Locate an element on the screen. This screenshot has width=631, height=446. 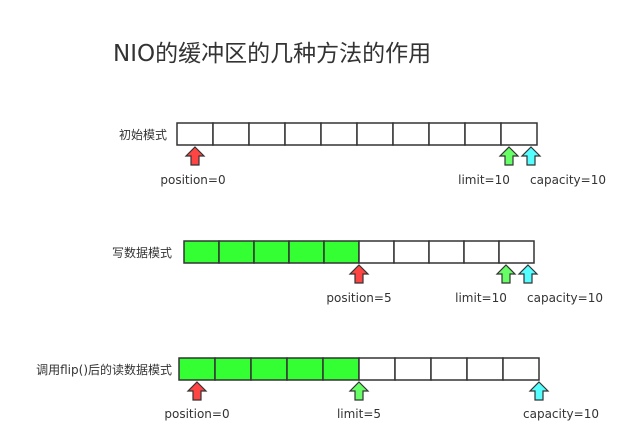
row-label: 初始模式 is located at coordinates (143, 135).